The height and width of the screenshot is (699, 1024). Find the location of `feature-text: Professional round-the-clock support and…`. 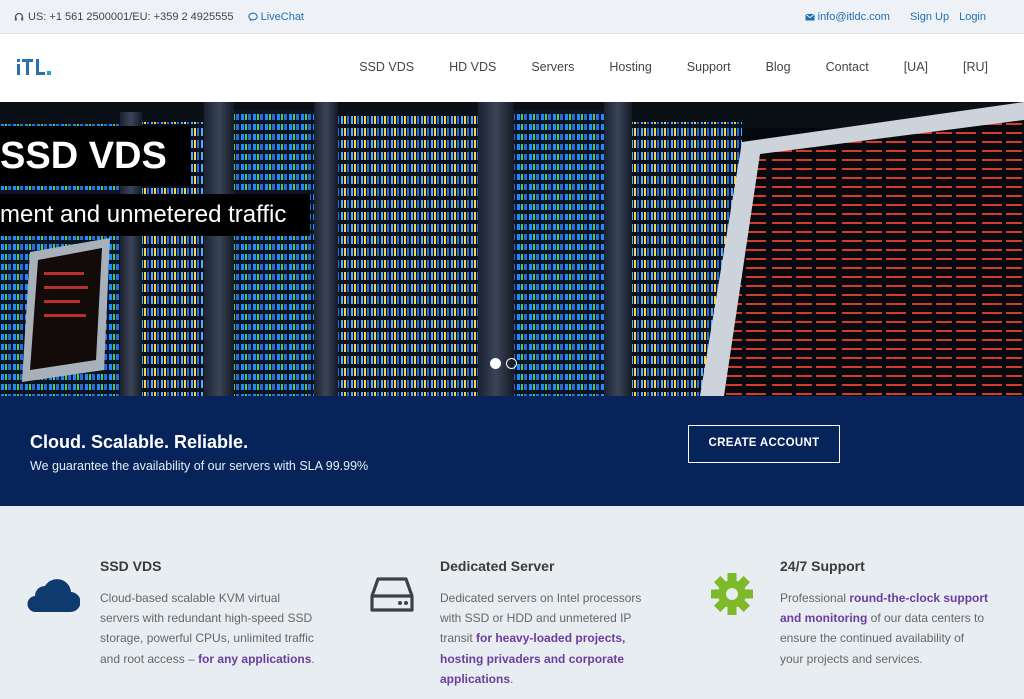

feature-text: Professional round-the-clock support and… is located at coordinates (885, 628).